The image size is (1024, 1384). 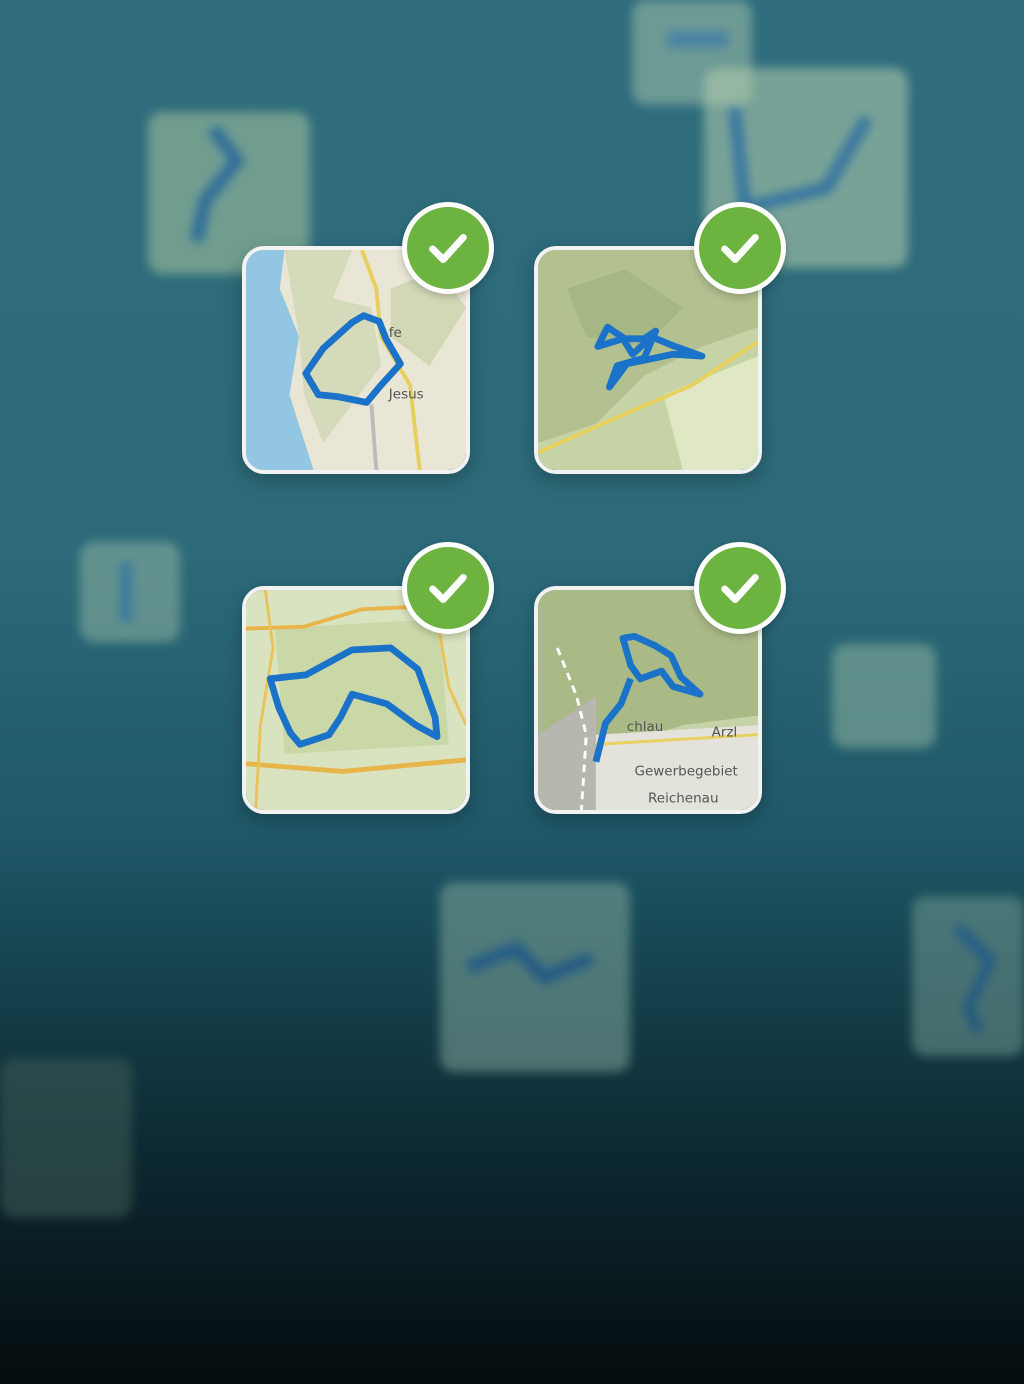 I want to click on bg-tile-bottom-right, so click(x=968, y=976).